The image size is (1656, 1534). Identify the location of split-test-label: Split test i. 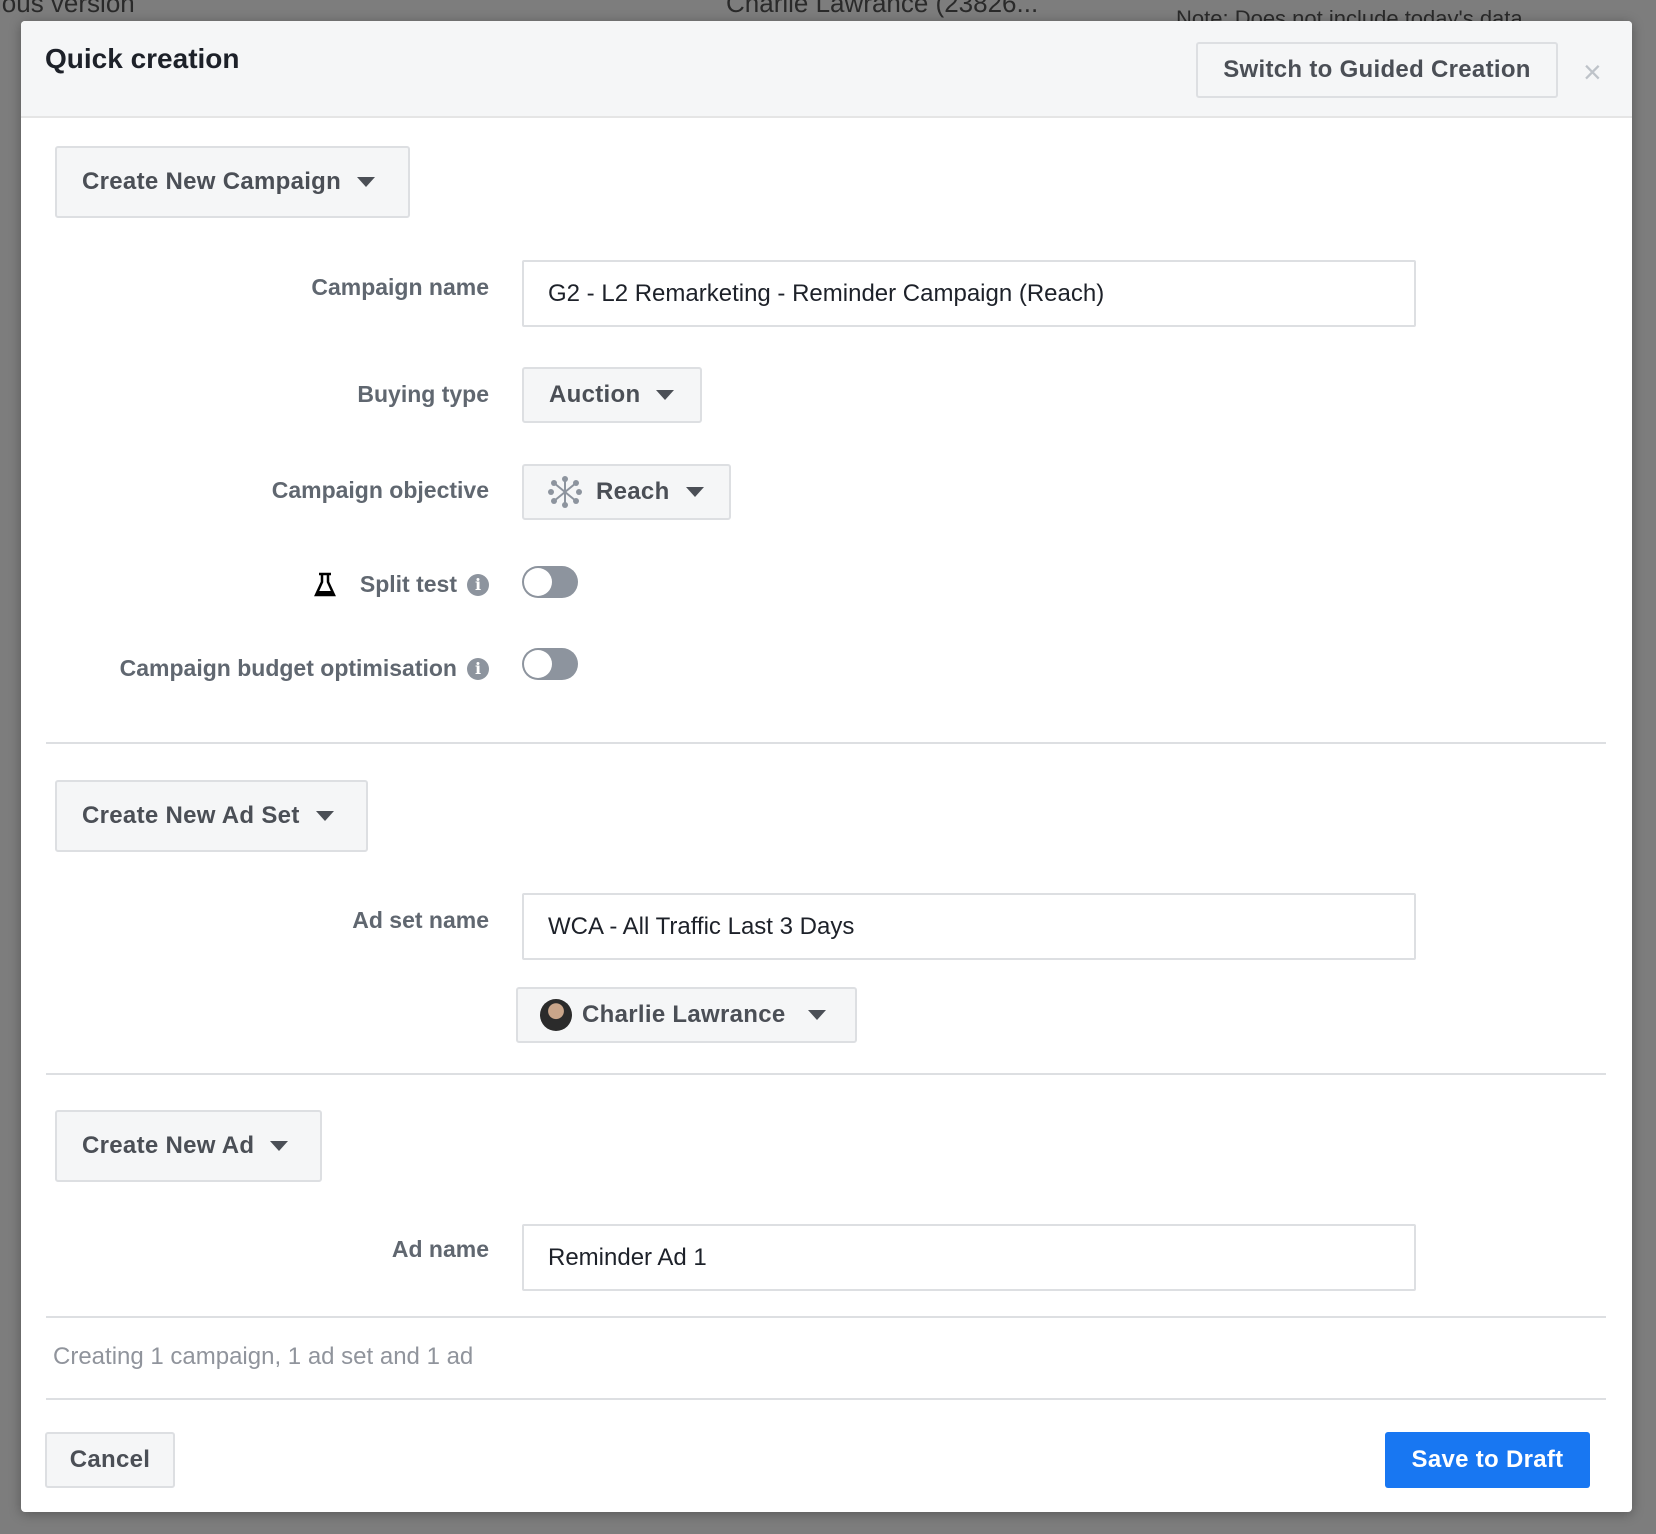
(401, 584).